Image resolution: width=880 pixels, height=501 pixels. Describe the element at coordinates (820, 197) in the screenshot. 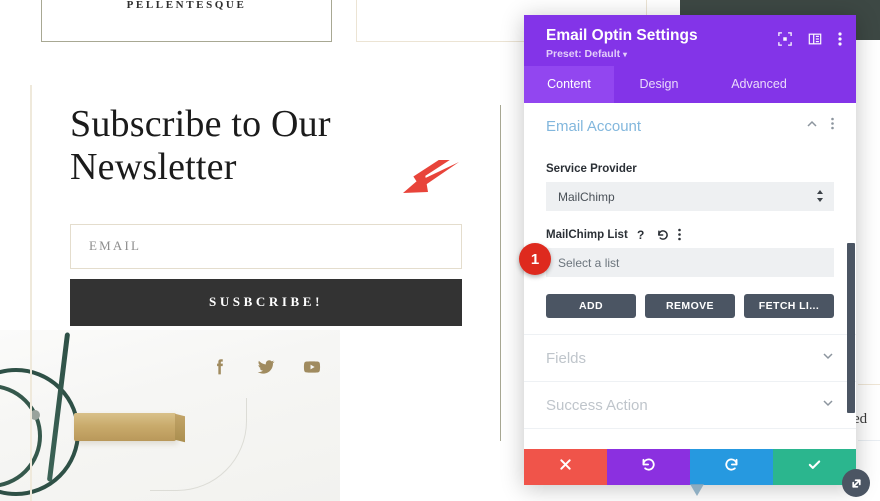

I see `chevron-updown-icon` at that location.